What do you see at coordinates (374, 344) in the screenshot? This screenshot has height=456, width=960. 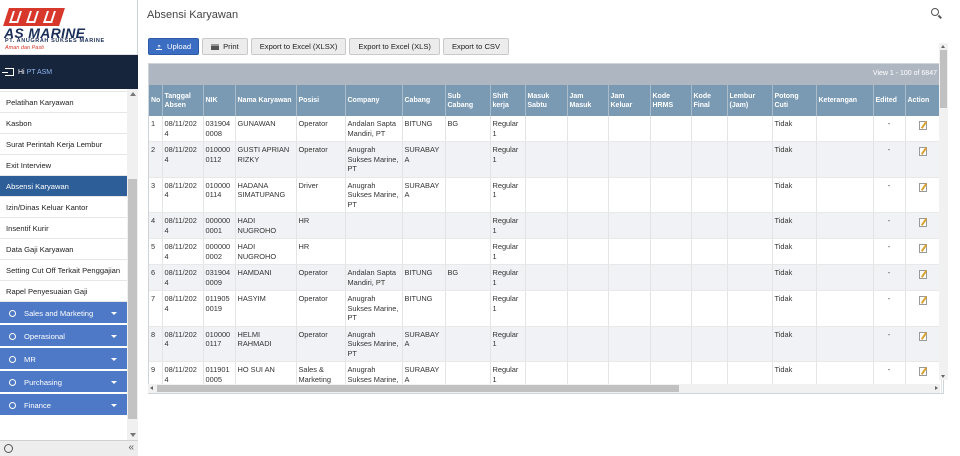 I see `table-cell: Anugrah Sukses Marine, PT` at bounding box center [374, 344].